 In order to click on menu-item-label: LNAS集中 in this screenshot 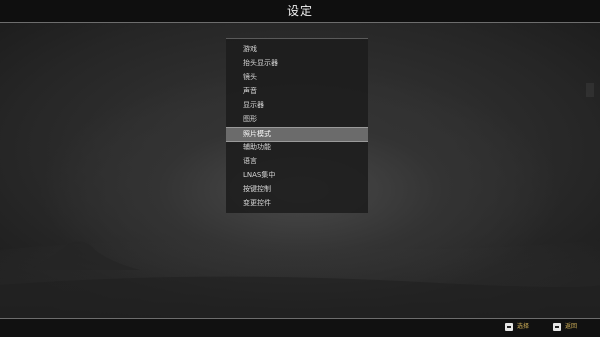, I will do `click(259, 175)`.